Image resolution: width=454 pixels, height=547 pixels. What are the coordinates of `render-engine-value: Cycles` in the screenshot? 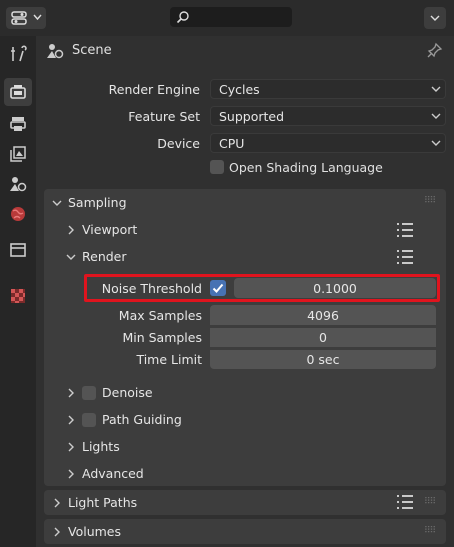 It's located at (239, 89).